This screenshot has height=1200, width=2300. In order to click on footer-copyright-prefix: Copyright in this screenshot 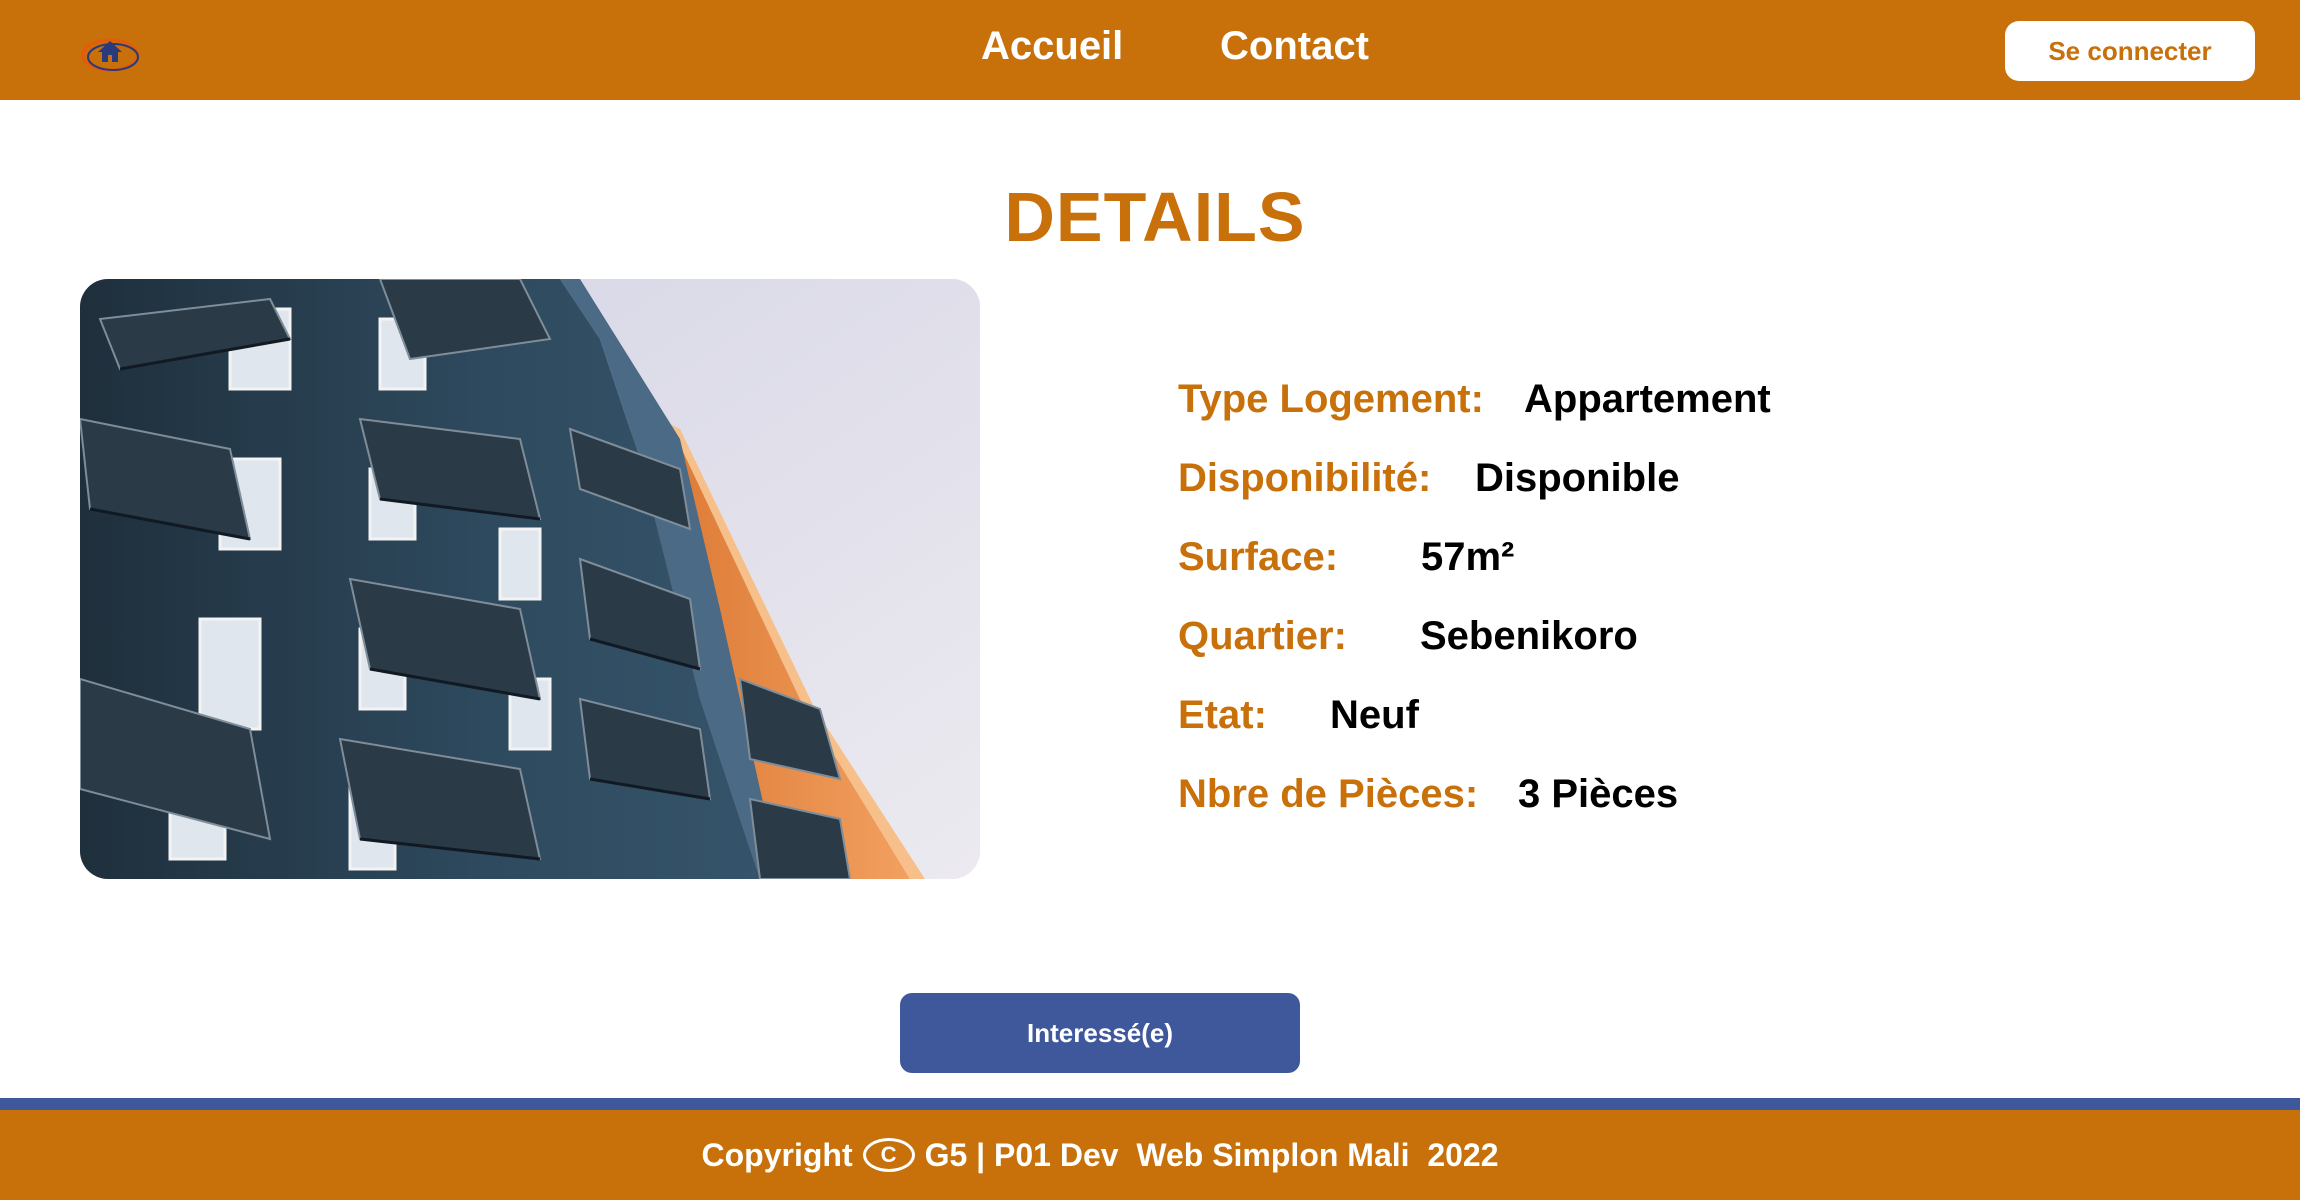, I will do `click(777, 1154)`.